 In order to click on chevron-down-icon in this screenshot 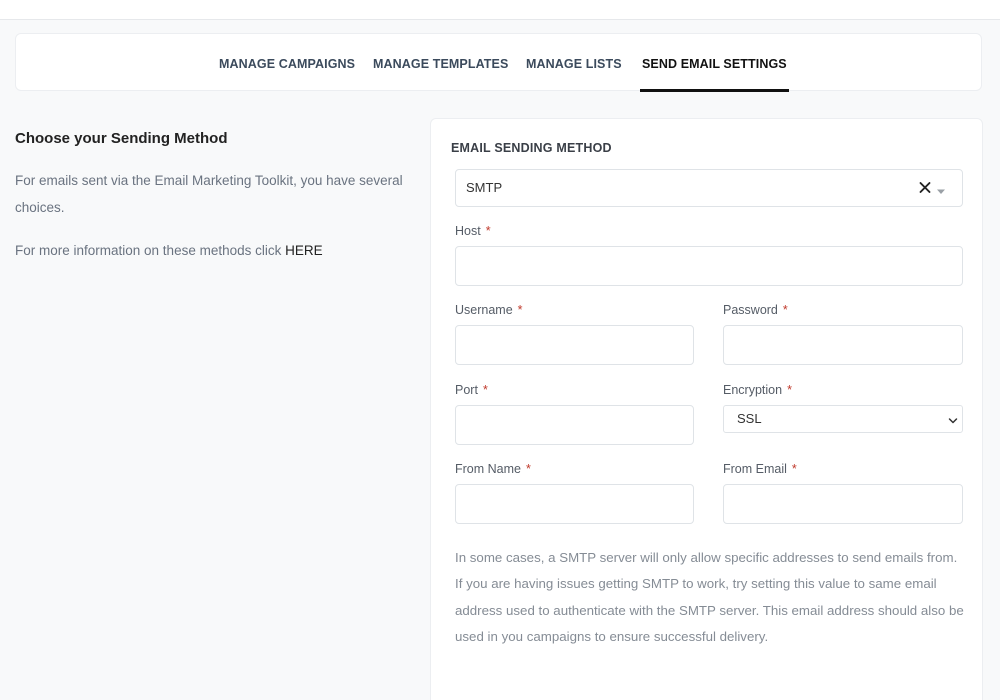, I will do `click(953, 419)`.